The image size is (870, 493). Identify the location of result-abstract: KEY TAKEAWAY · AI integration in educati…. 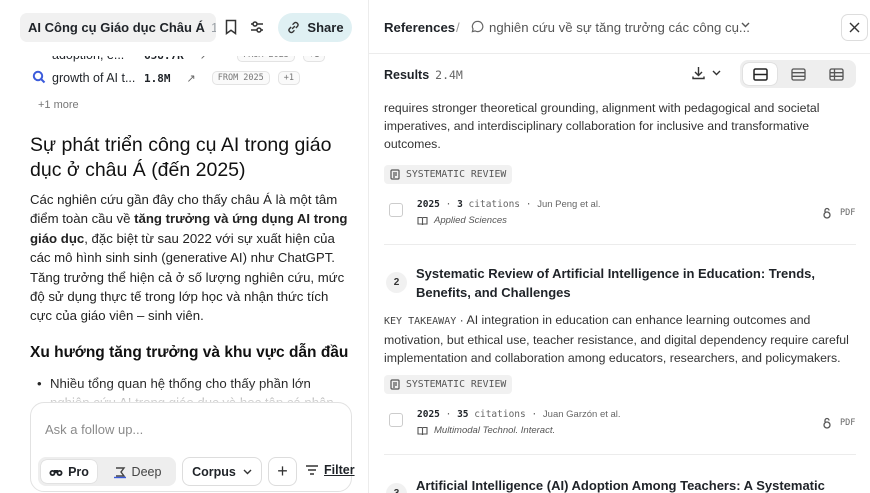
(616, 339).